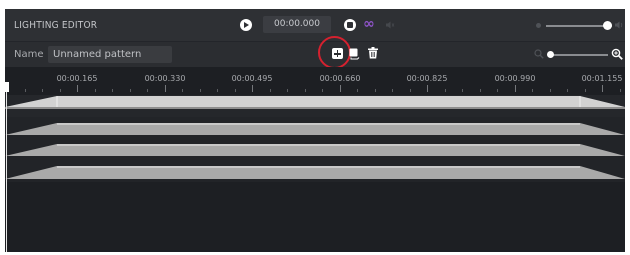  I want to click on zoom-slider, so click(579, 55).